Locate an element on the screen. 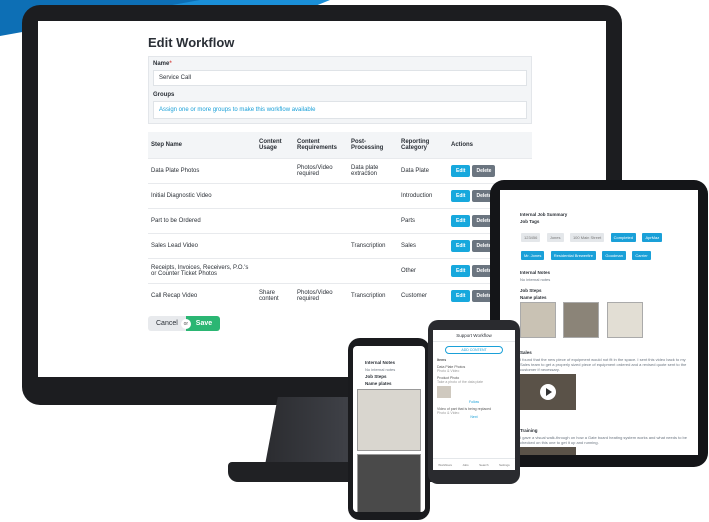 The image size is (709, 522). tag-chip: AprMaz is located at coordinates (652, 237).